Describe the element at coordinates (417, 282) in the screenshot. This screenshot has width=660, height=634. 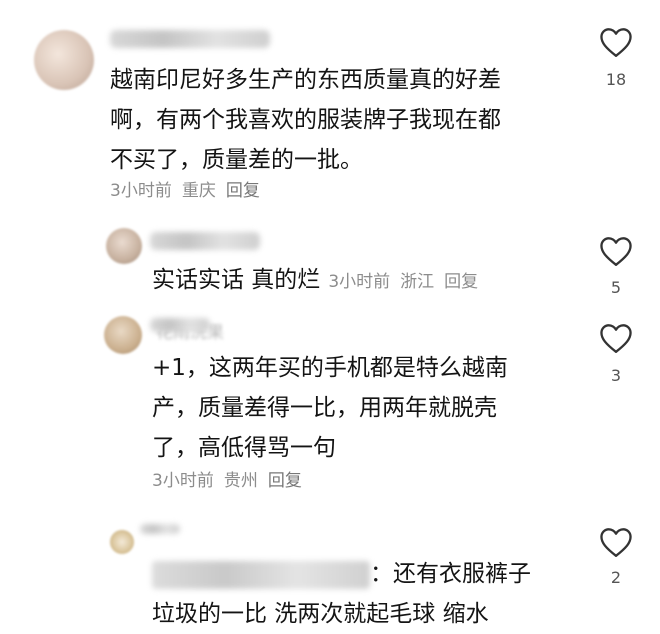
I see `location: 浙江` at that location.